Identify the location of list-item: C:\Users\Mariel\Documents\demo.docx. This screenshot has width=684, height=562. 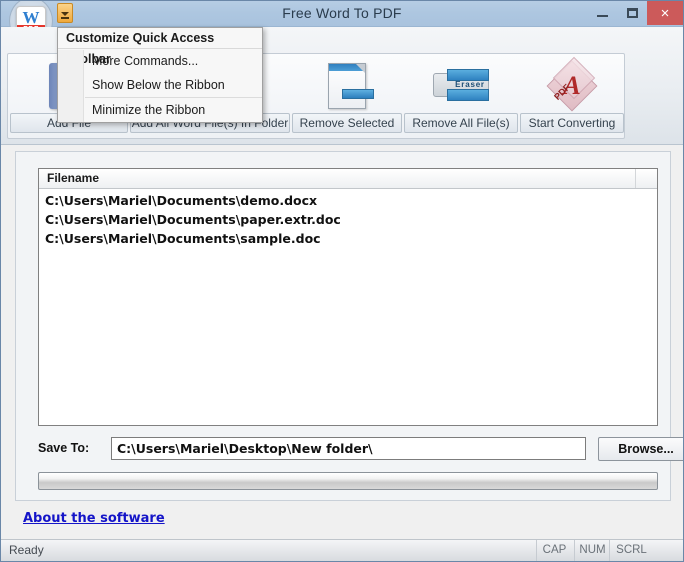
(348, 200).